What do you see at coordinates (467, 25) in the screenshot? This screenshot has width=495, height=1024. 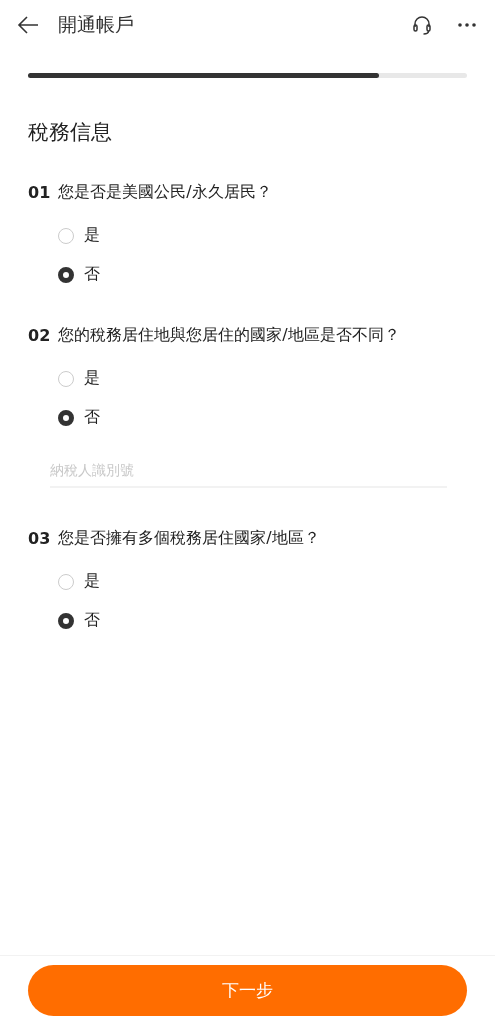 I see `more-icon` at bounding box center [467, 25].